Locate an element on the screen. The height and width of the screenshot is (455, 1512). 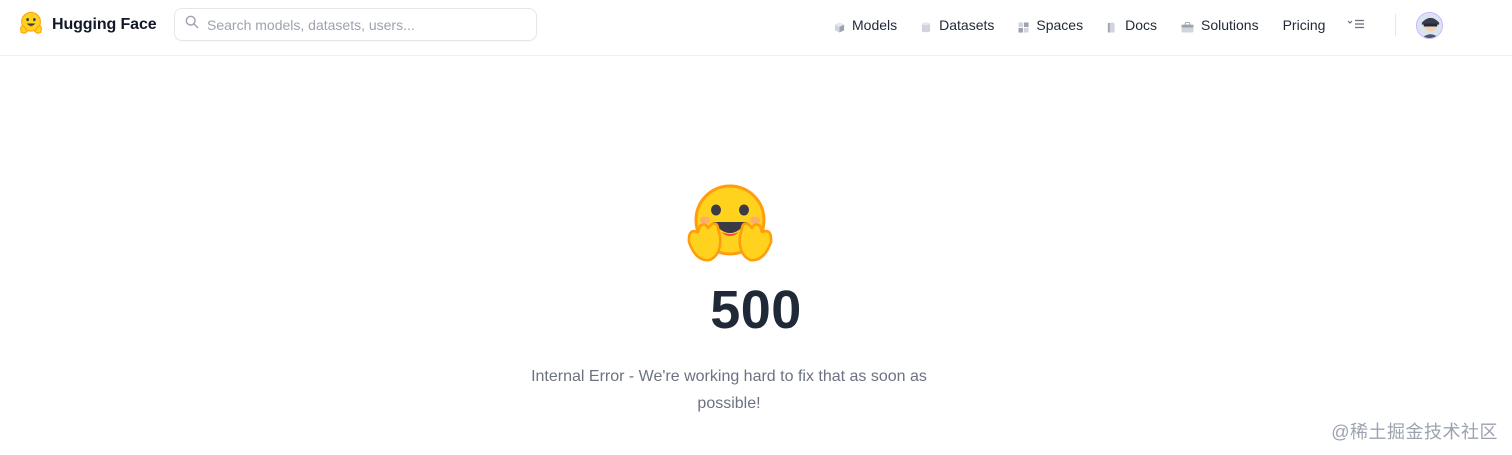
user-avatar-icon is located at coordinates (1429, 25).